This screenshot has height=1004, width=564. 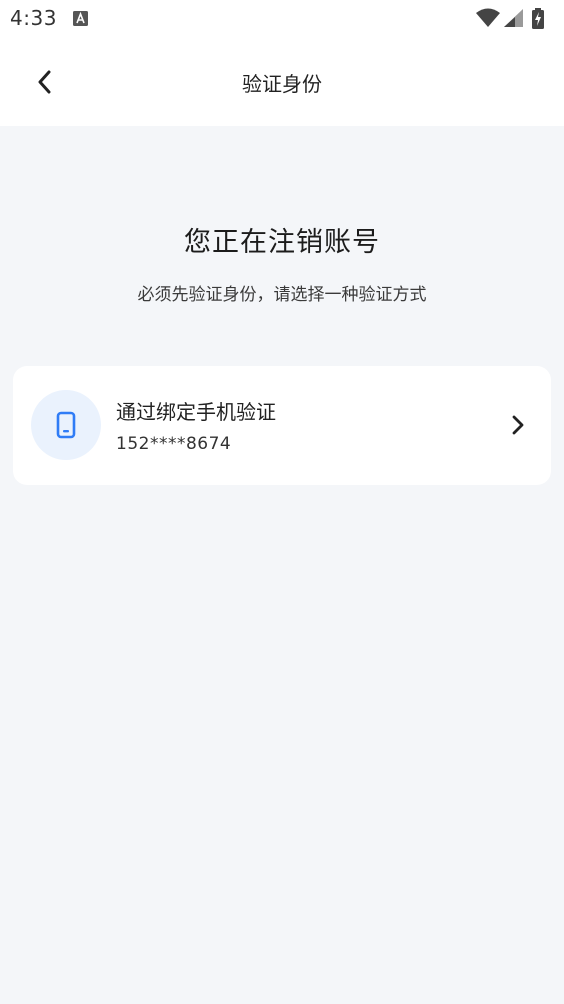 I want to click on a-notification-icon, so click(x=80, y=18).